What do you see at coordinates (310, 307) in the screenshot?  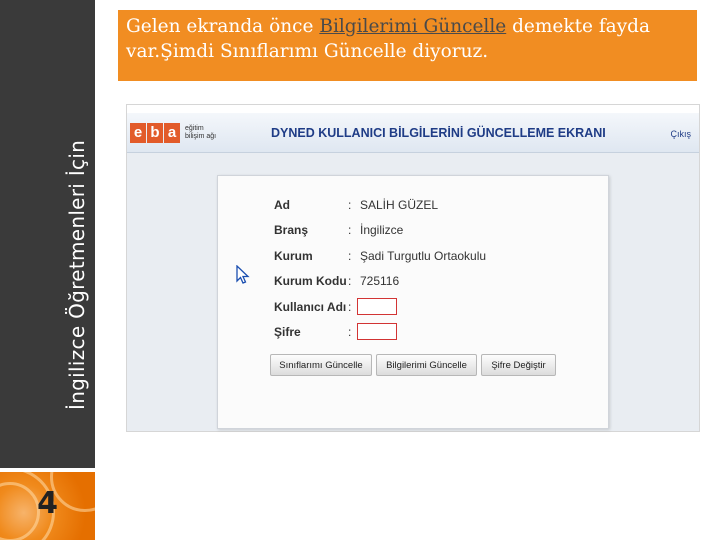 I see `field-label: Kullanıcı Adı` at bounding box center [310, 307].